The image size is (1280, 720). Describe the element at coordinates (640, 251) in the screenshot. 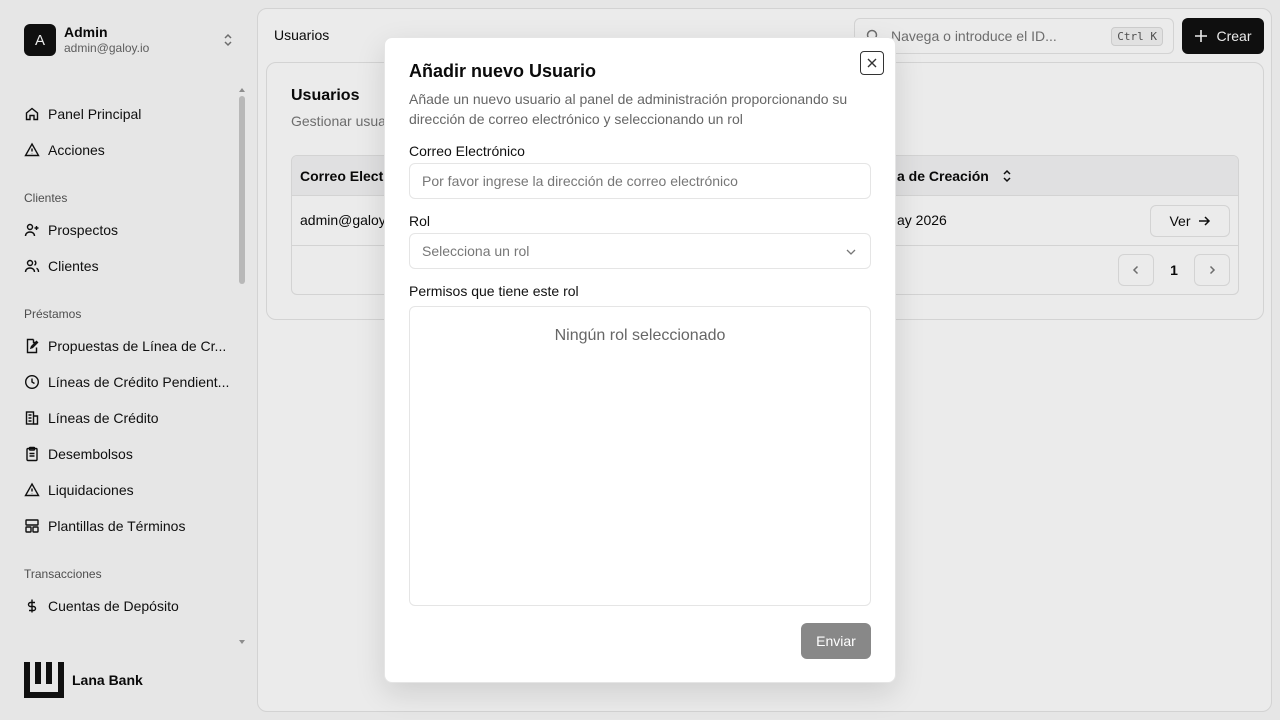

I see `role-select: Selecciona un rol` at that location.